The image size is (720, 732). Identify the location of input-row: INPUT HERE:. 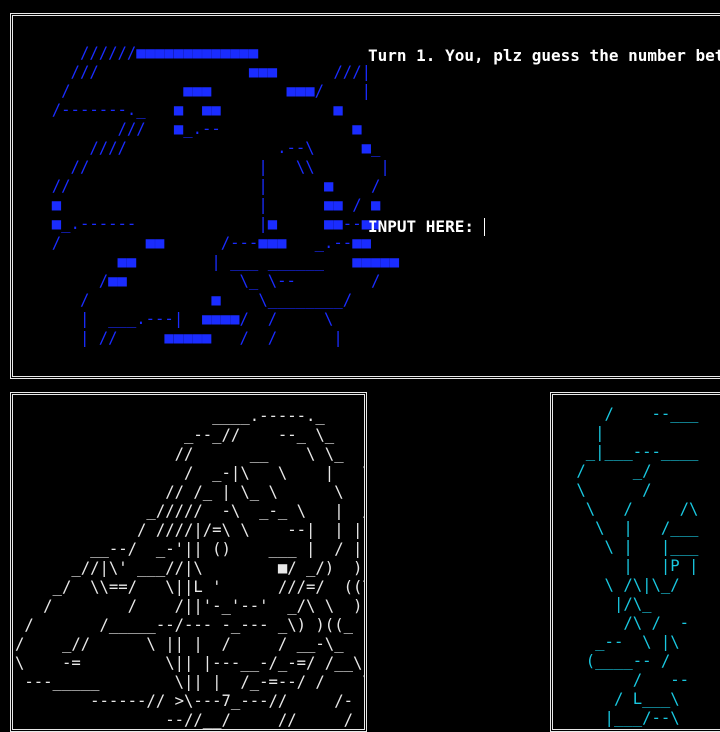
(446, 226).